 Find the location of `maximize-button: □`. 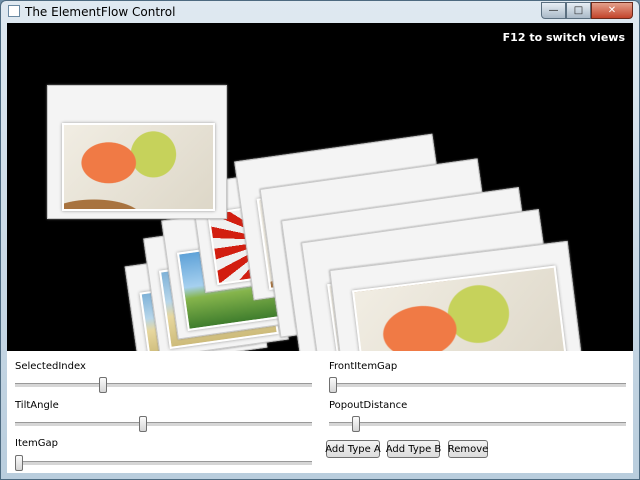

maximize-button: □ is located at coordinates (578, 10).